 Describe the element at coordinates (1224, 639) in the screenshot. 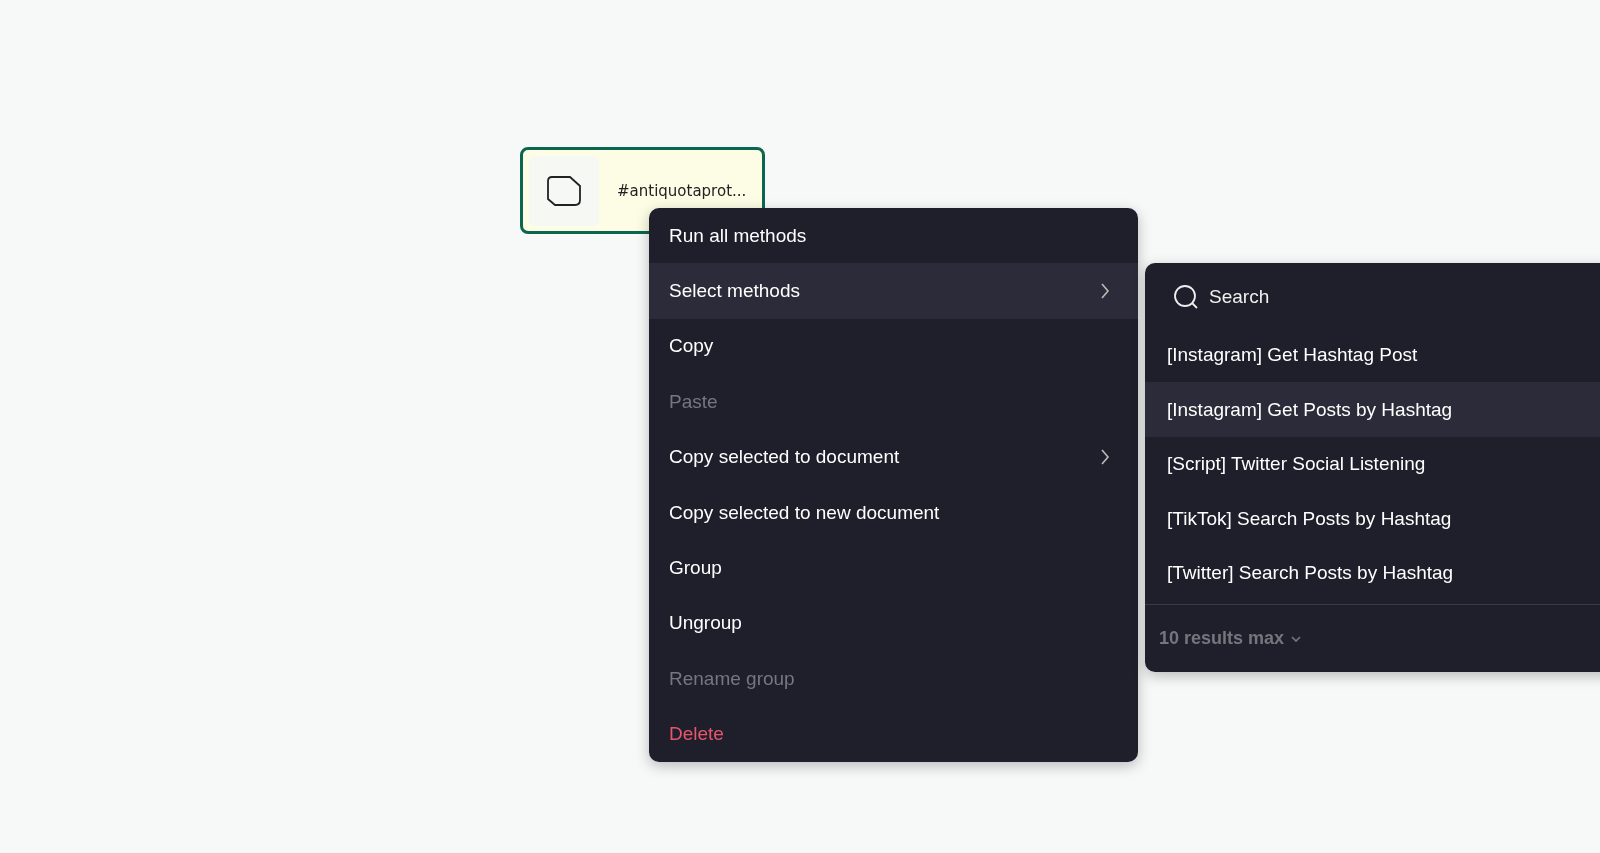

I see `results-limit-dropdown: 10 results max` at that location.